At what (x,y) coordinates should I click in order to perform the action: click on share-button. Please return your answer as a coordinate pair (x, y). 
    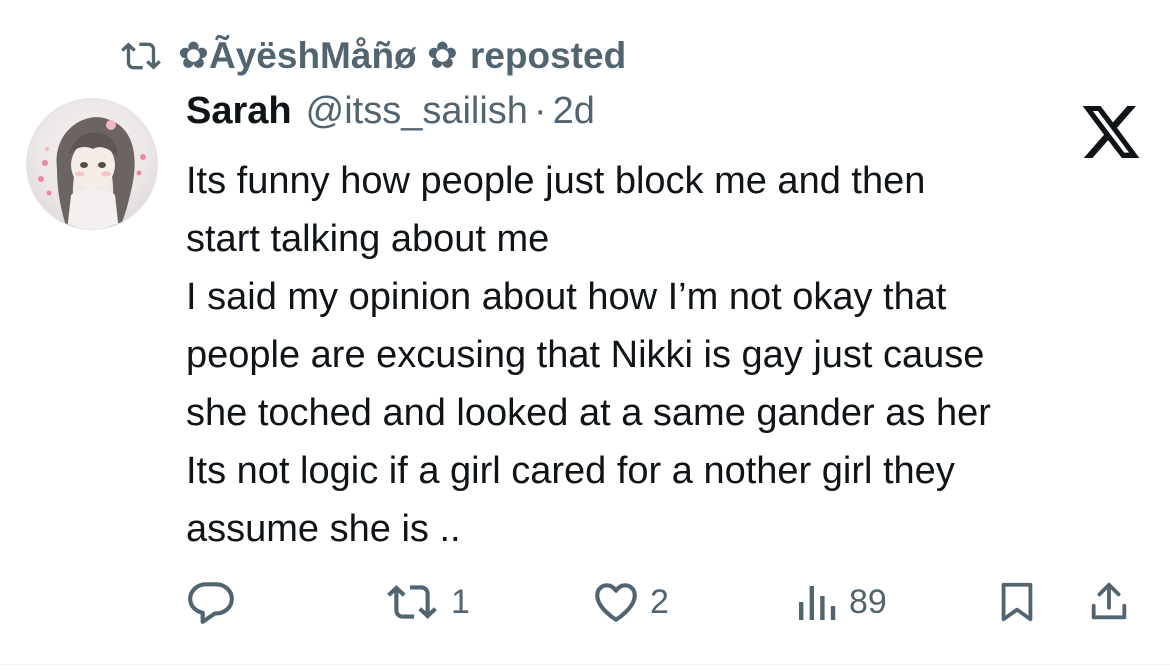
    Looking at the image, I should click on (1109, 602).